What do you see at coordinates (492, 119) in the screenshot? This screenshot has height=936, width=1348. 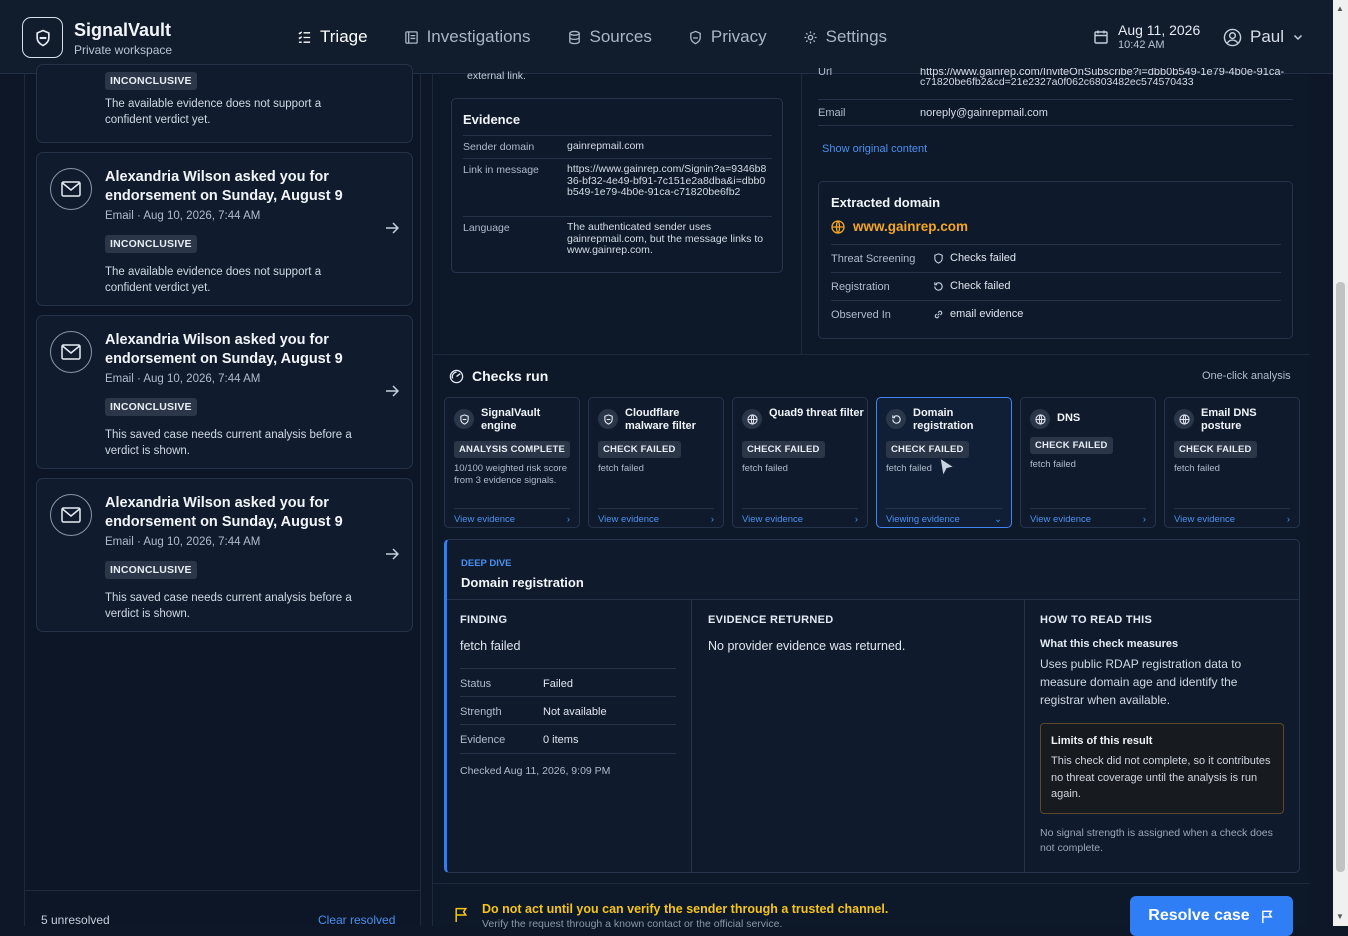 I see `evidence-title: Evidence` at bounding box center [492, 119].